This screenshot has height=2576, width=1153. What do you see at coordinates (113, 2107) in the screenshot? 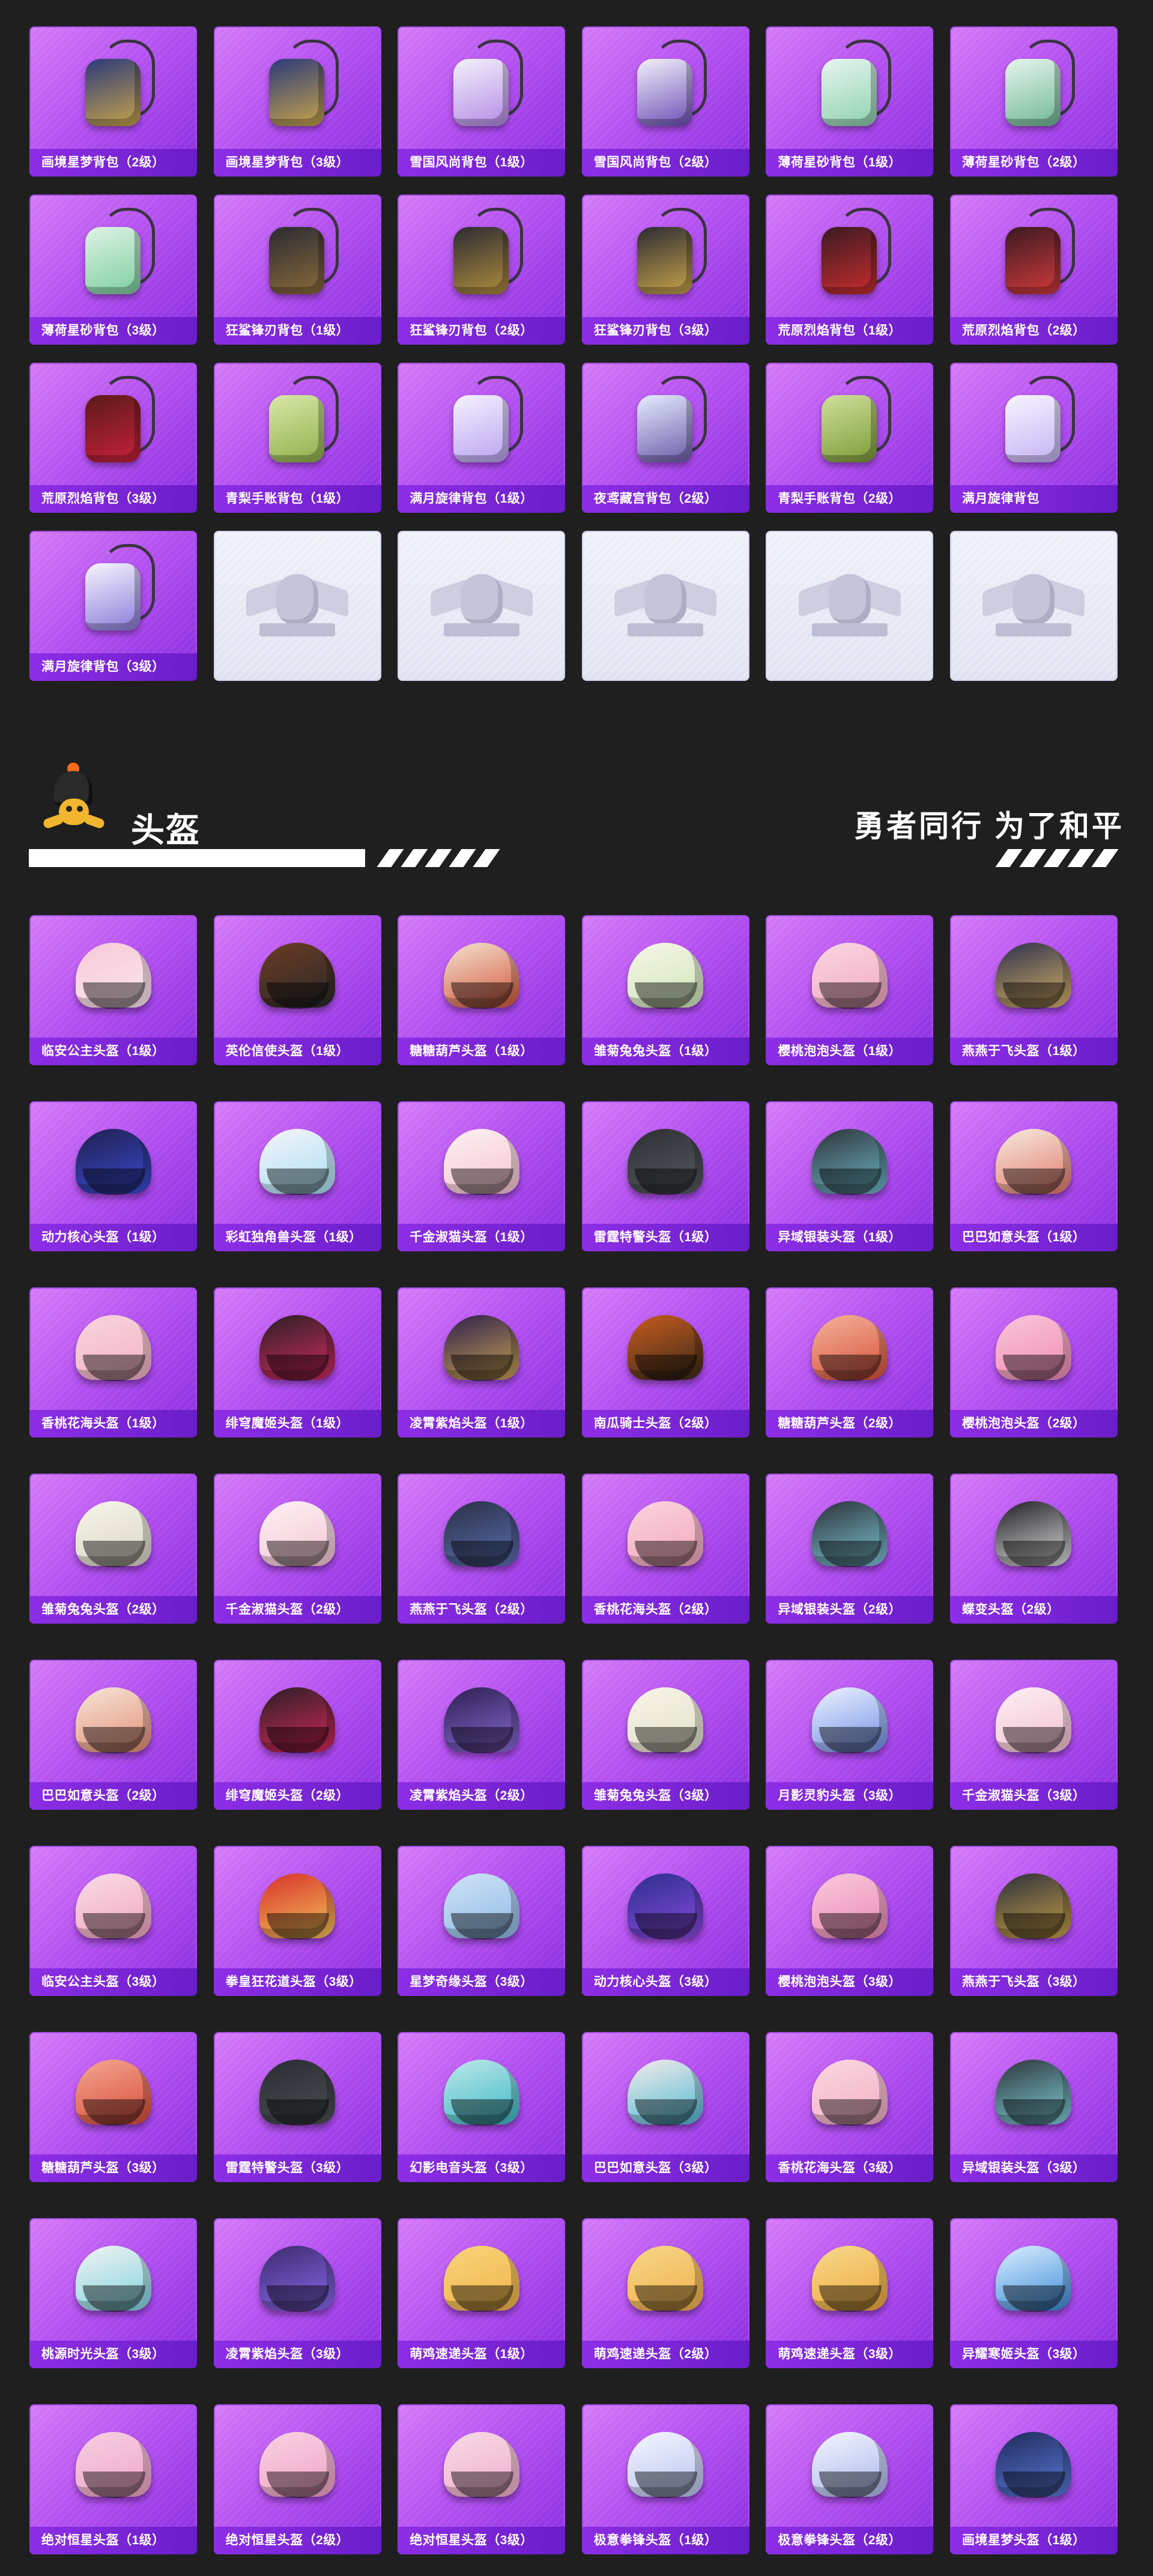
I see `helmet-item-card: 糖糖葫芦头盔（3级）` at bounding box center [113, 2107].